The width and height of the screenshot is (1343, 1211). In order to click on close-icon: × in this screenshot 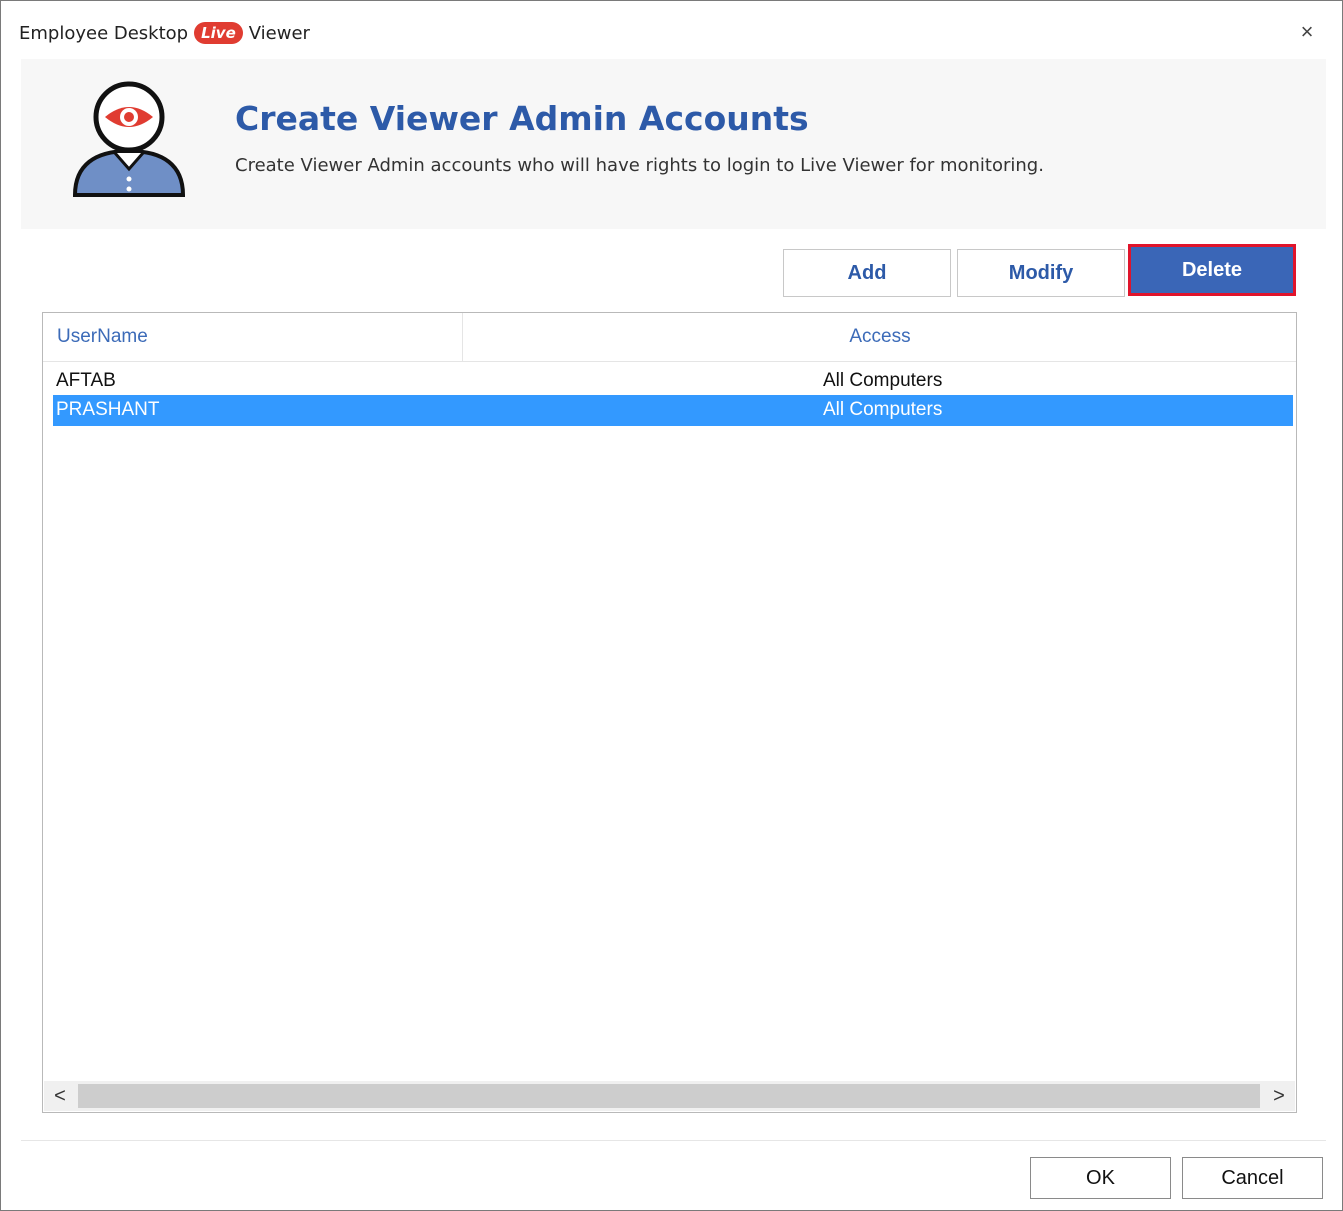, I will do `click(1307, 31)`.